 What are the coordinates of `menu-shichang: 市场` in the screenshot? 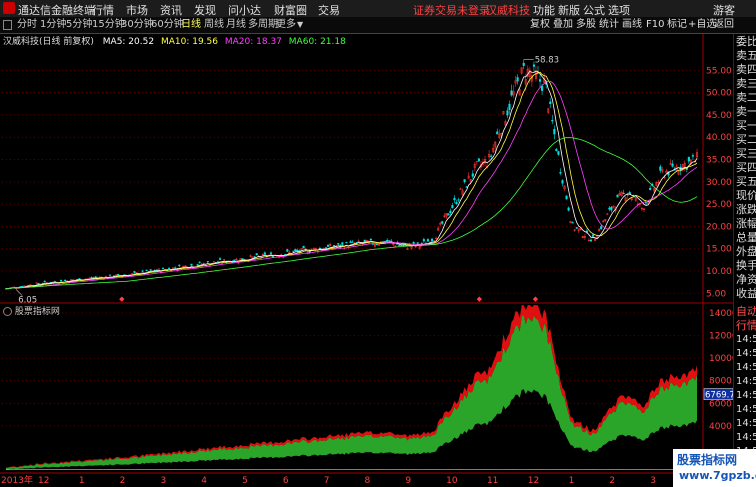 It's located at (137, 10).